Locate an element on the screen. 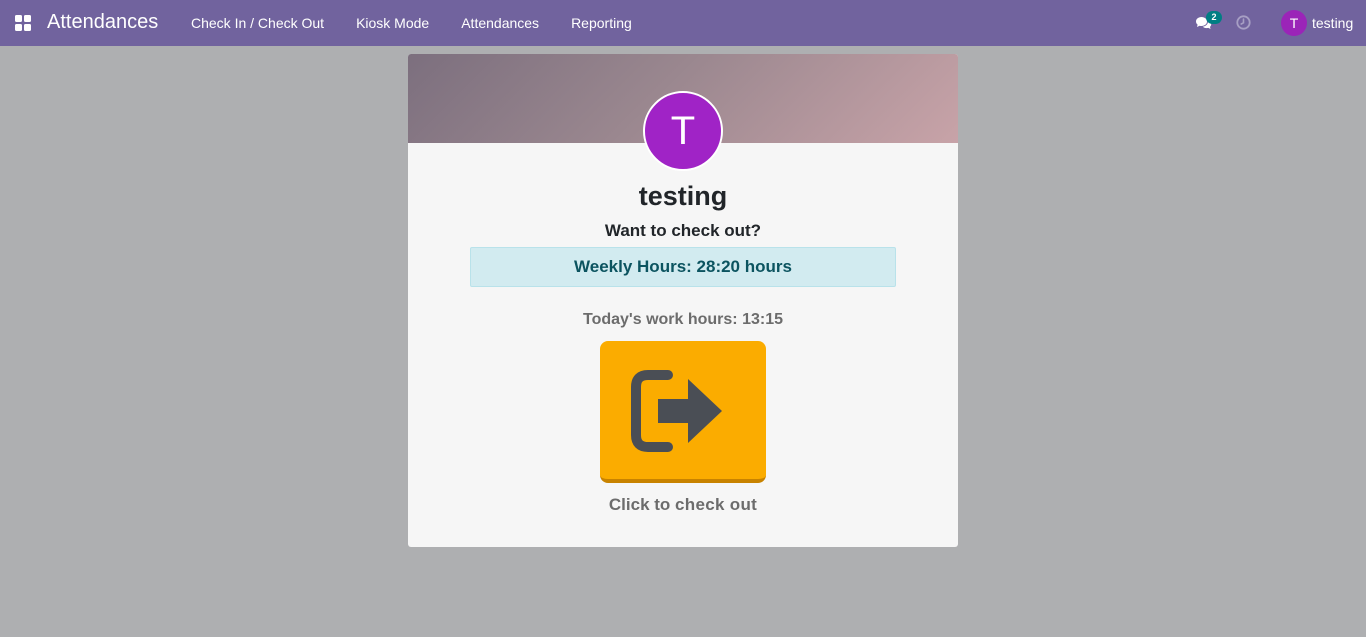 Image resolution: width=1366 pixels, height=637 pixels. check-out-button is located at coordinates (683, 412).